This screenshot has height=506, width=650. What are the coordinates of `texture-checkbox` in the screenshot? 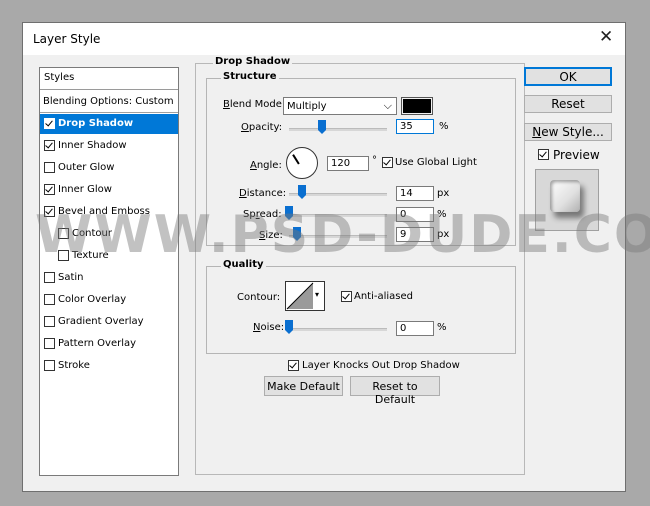 It's located at (63, 255).